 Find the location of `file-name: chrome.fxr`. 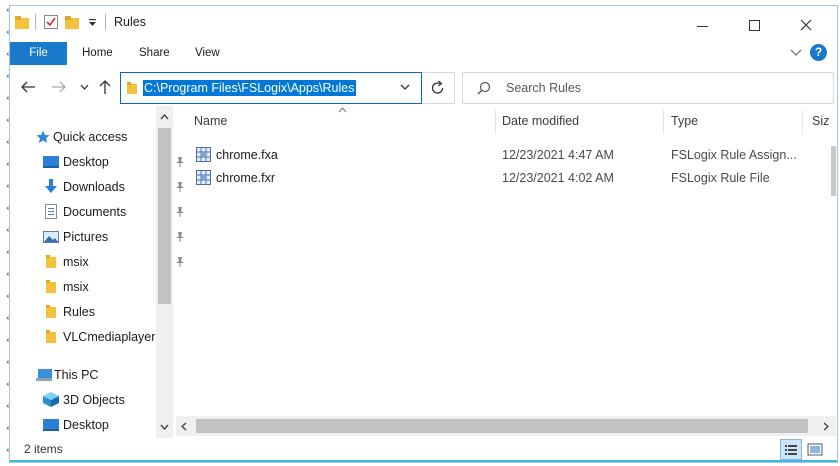

file-name: chrome.fxr is located at coordinates (246, 178).